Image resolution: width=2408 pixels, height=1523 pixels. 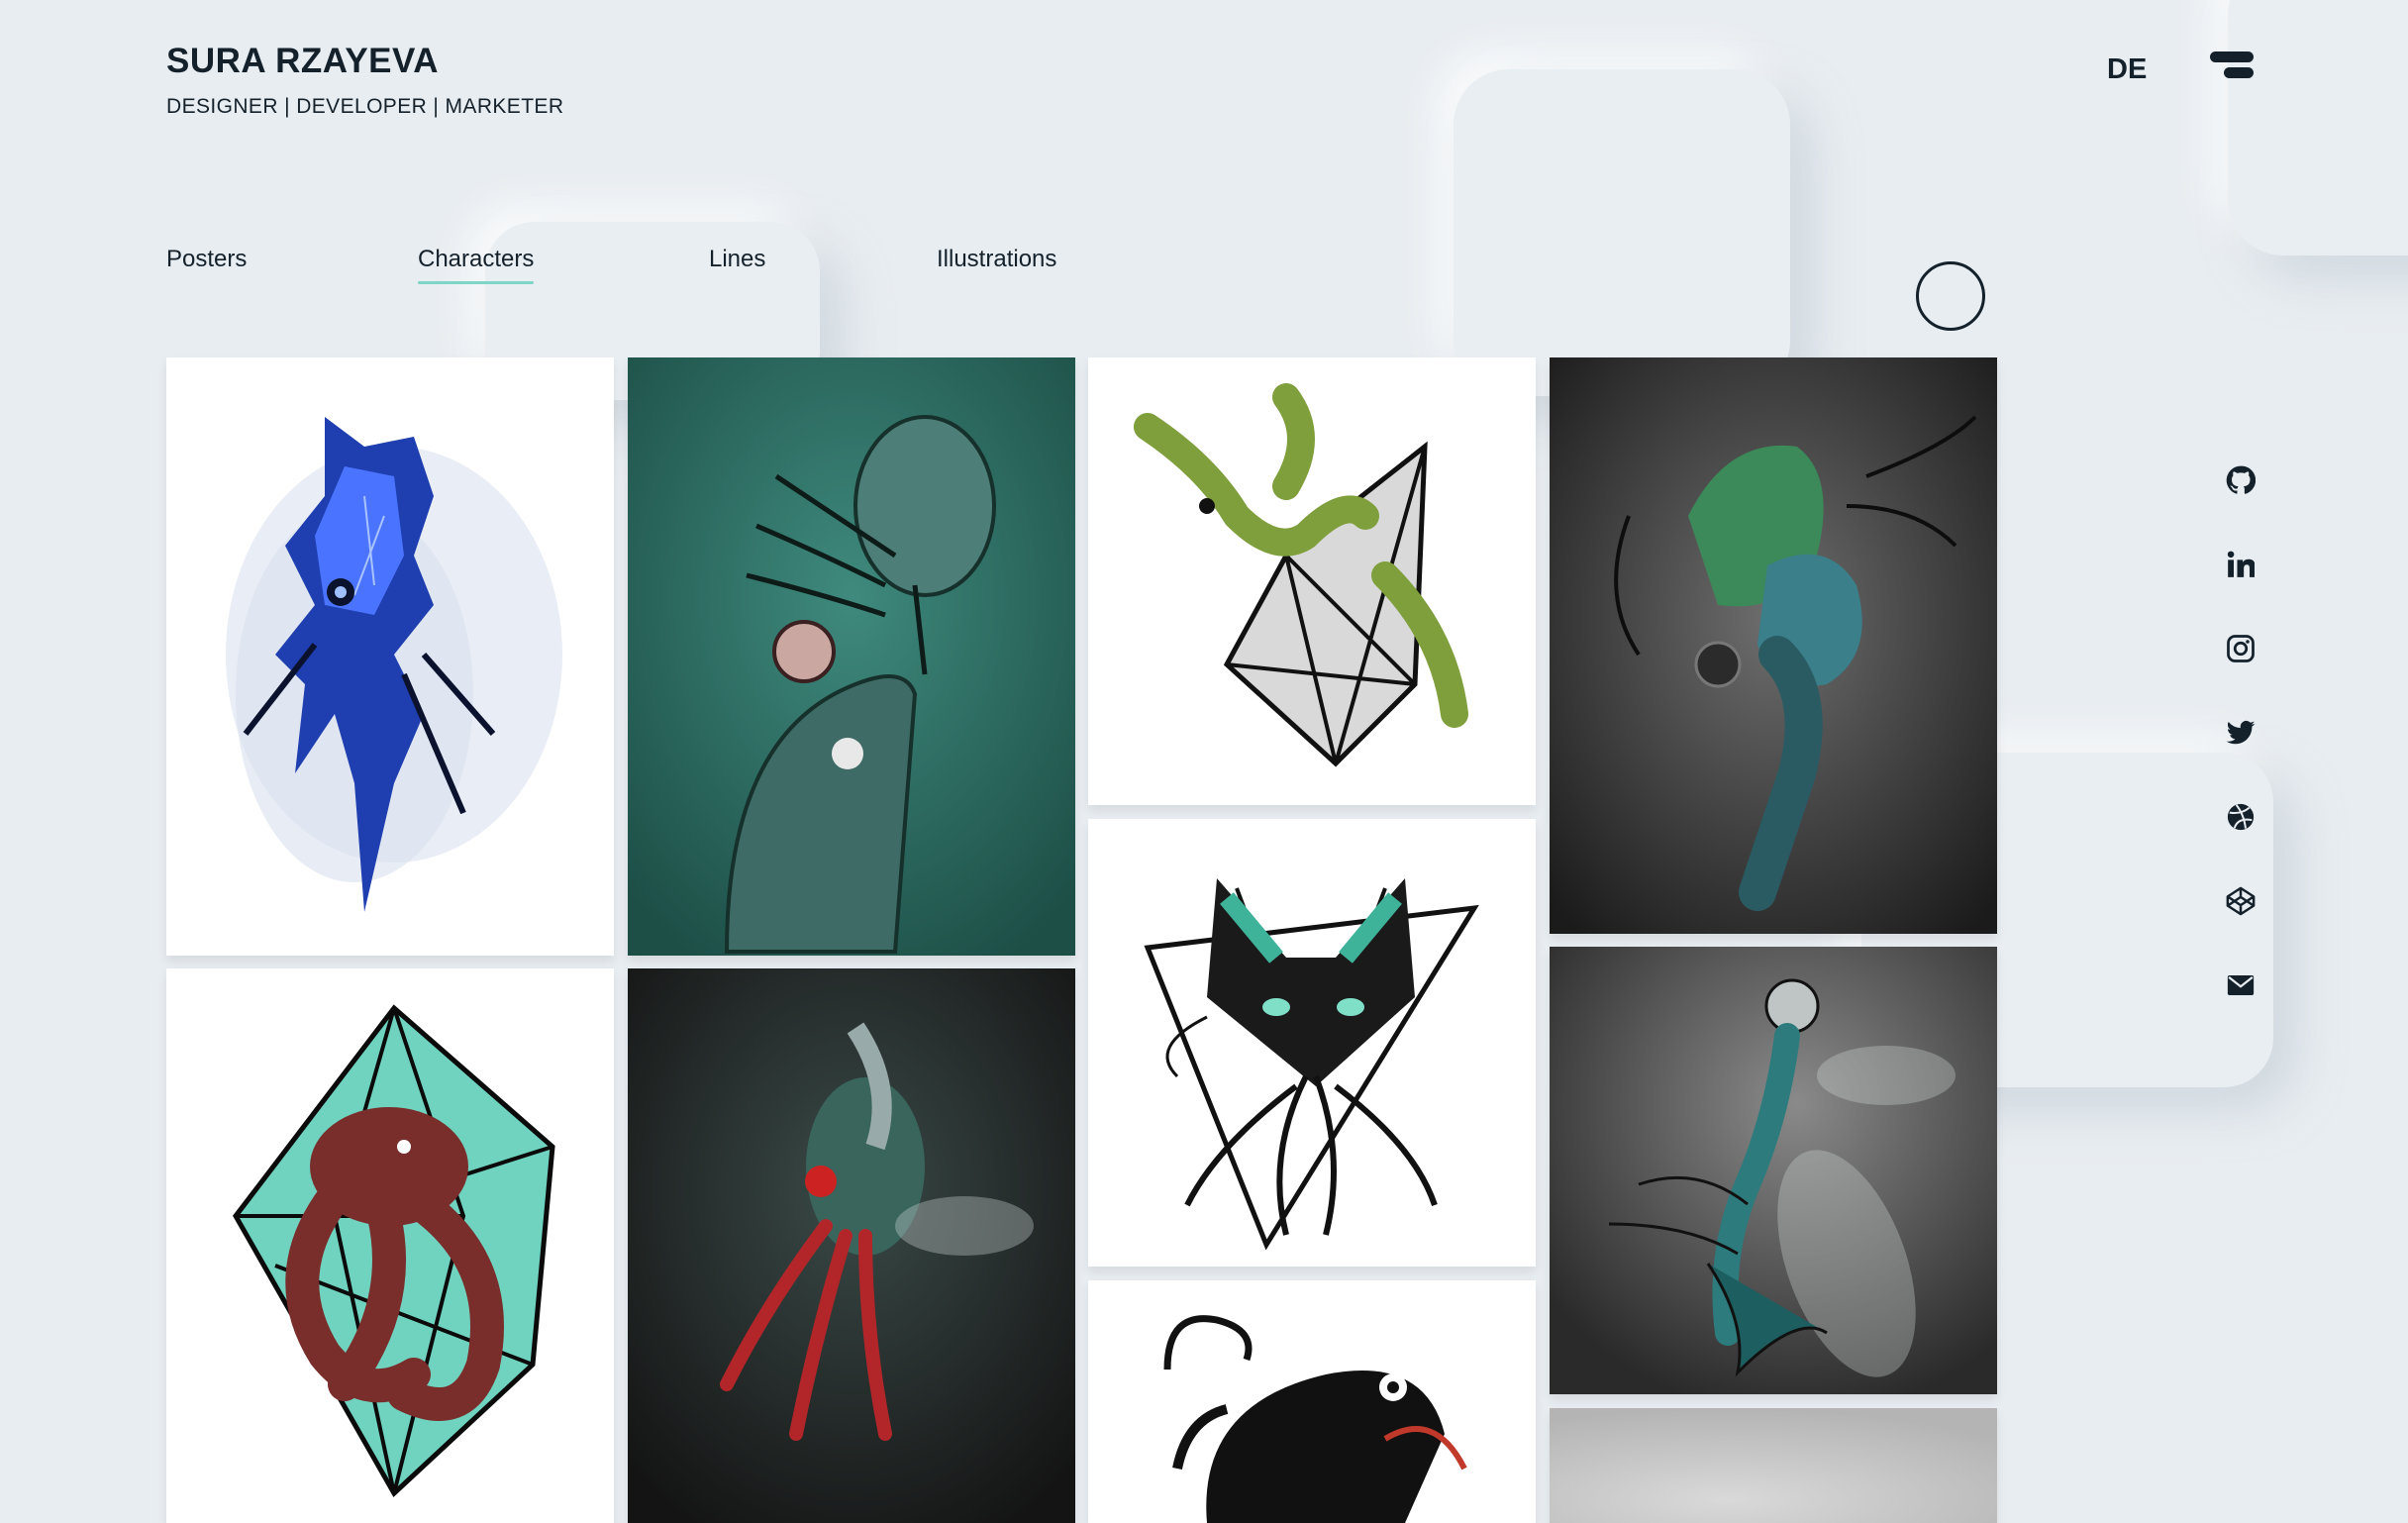 I want to click on instagram-icon, so click(x=2240, y=649).